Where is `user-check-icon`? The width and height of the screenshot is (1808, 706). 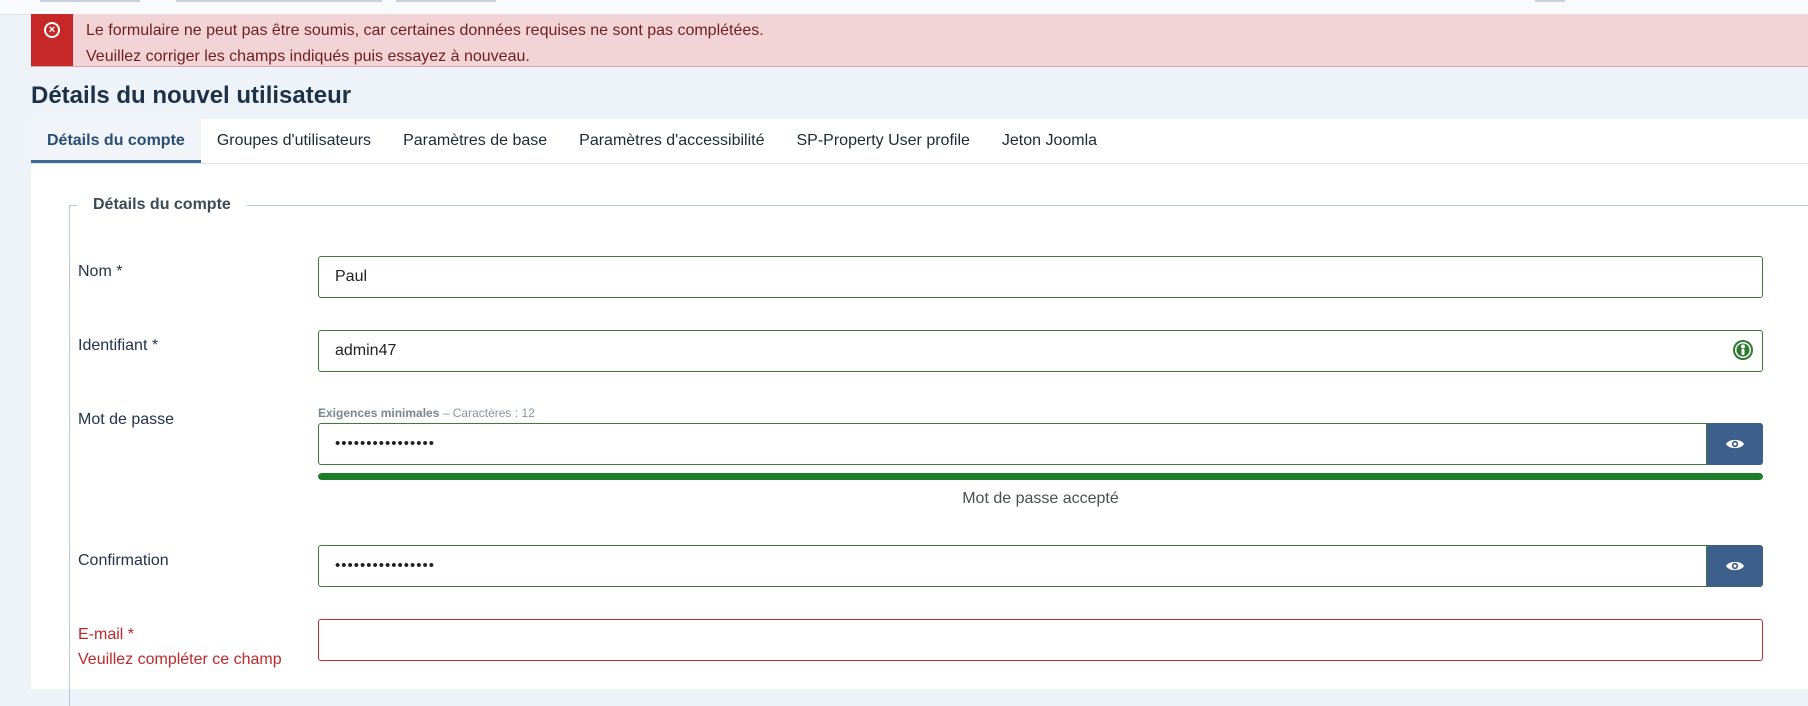 user-check-icon is located at coordinates (1743, 350).